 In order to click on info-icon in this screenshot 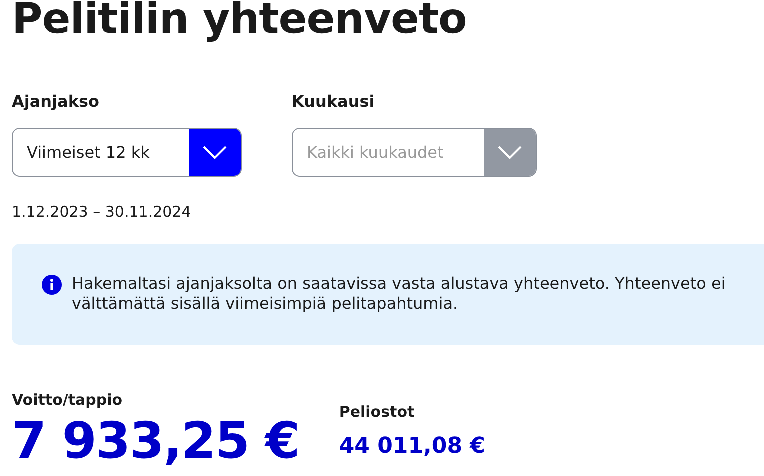, I will do `click(52, 284)`.